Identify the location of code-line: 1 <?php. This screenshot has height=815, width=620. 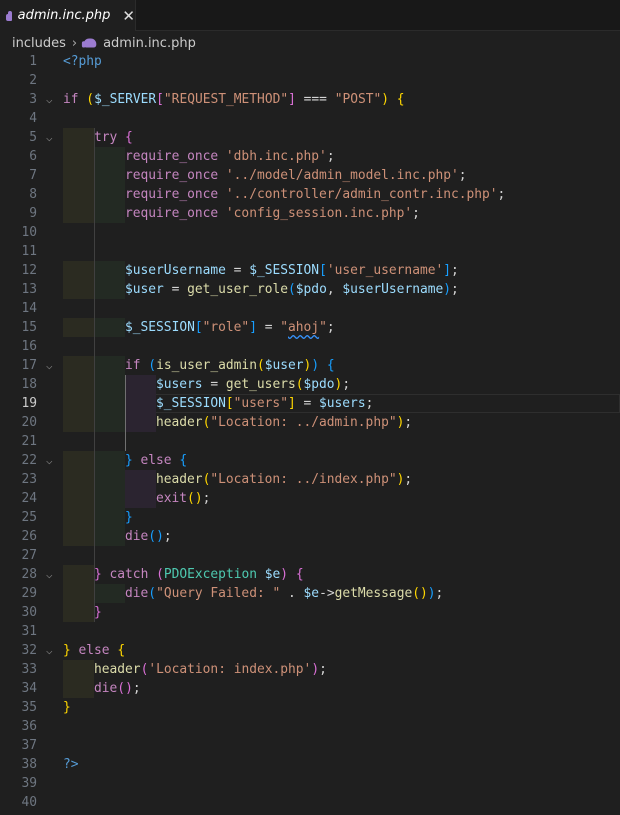
(310, 61).